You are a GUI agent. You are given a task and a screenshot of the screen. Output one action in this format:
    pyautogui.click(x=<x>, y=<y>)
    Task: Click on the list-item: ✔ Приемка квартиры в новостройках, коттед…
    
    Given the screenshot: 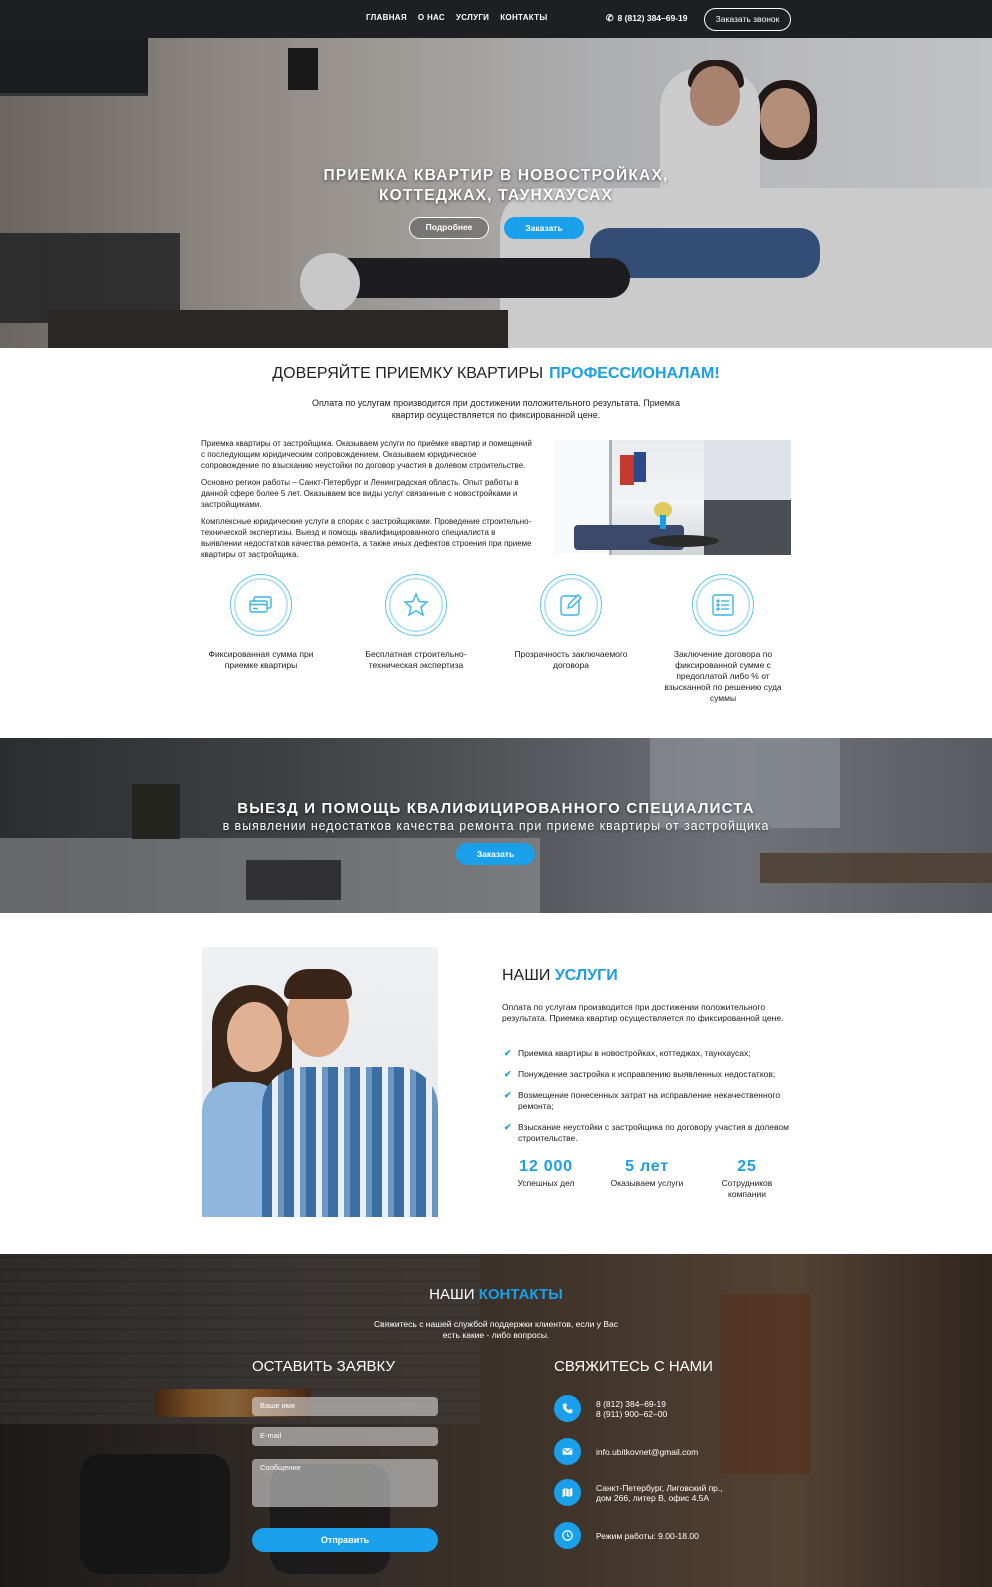 What is the action you would take?
    pyautogui.click(x=654, y=1053)
    